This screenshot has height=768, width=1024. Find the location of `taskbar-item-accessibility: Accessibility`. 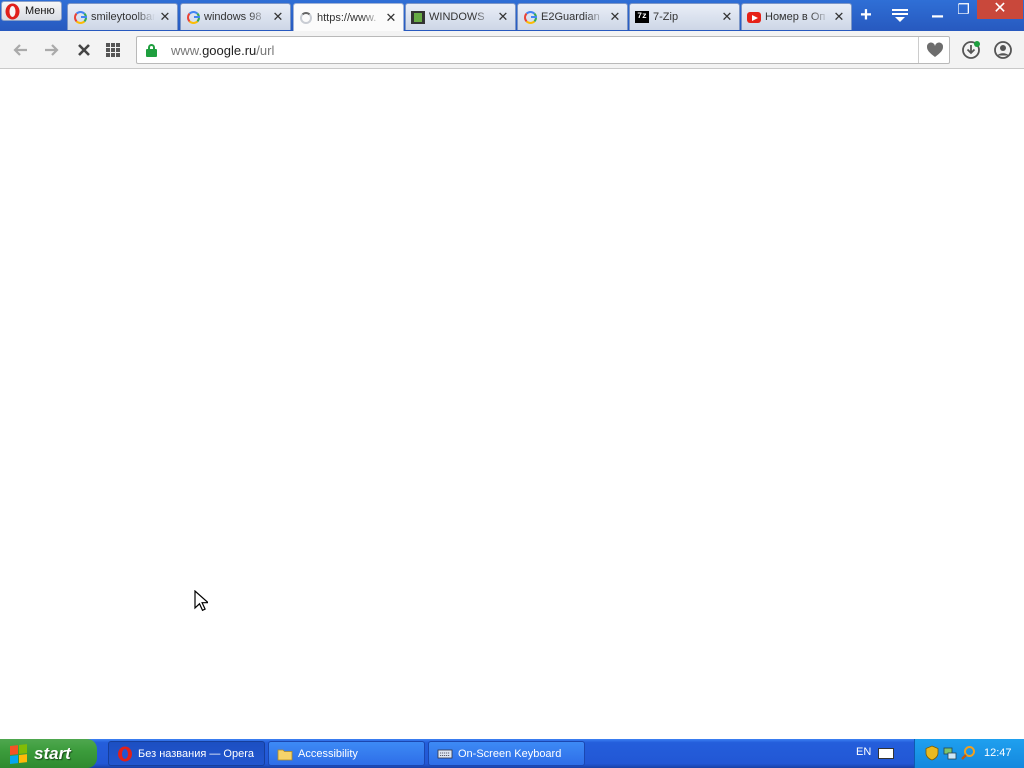

taskbar-item-accessibility: Accessibility is located at coordinates (346, 753).